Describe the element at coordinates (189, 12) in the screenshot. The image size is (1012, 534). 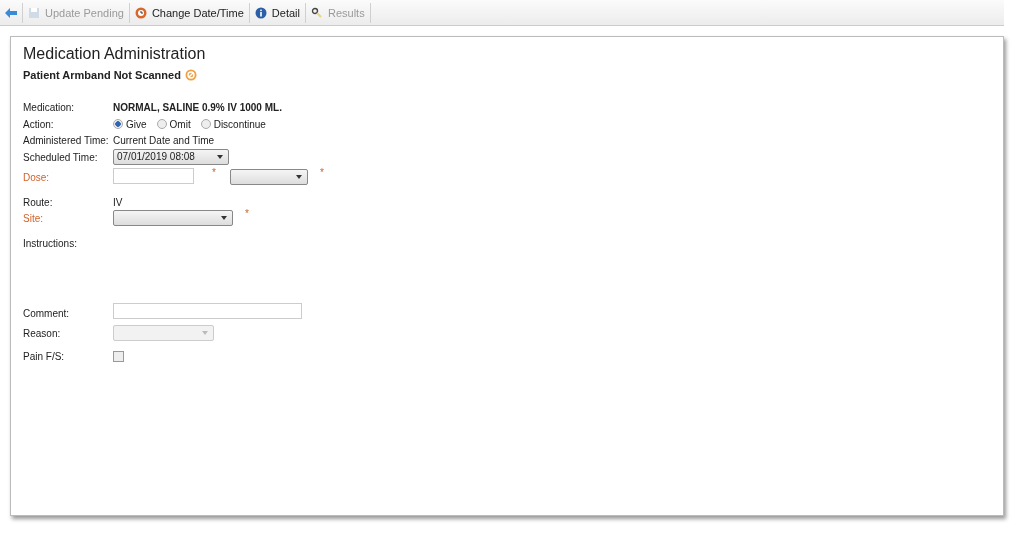
I see `toolbar-button: Change Date/Time` at that location.